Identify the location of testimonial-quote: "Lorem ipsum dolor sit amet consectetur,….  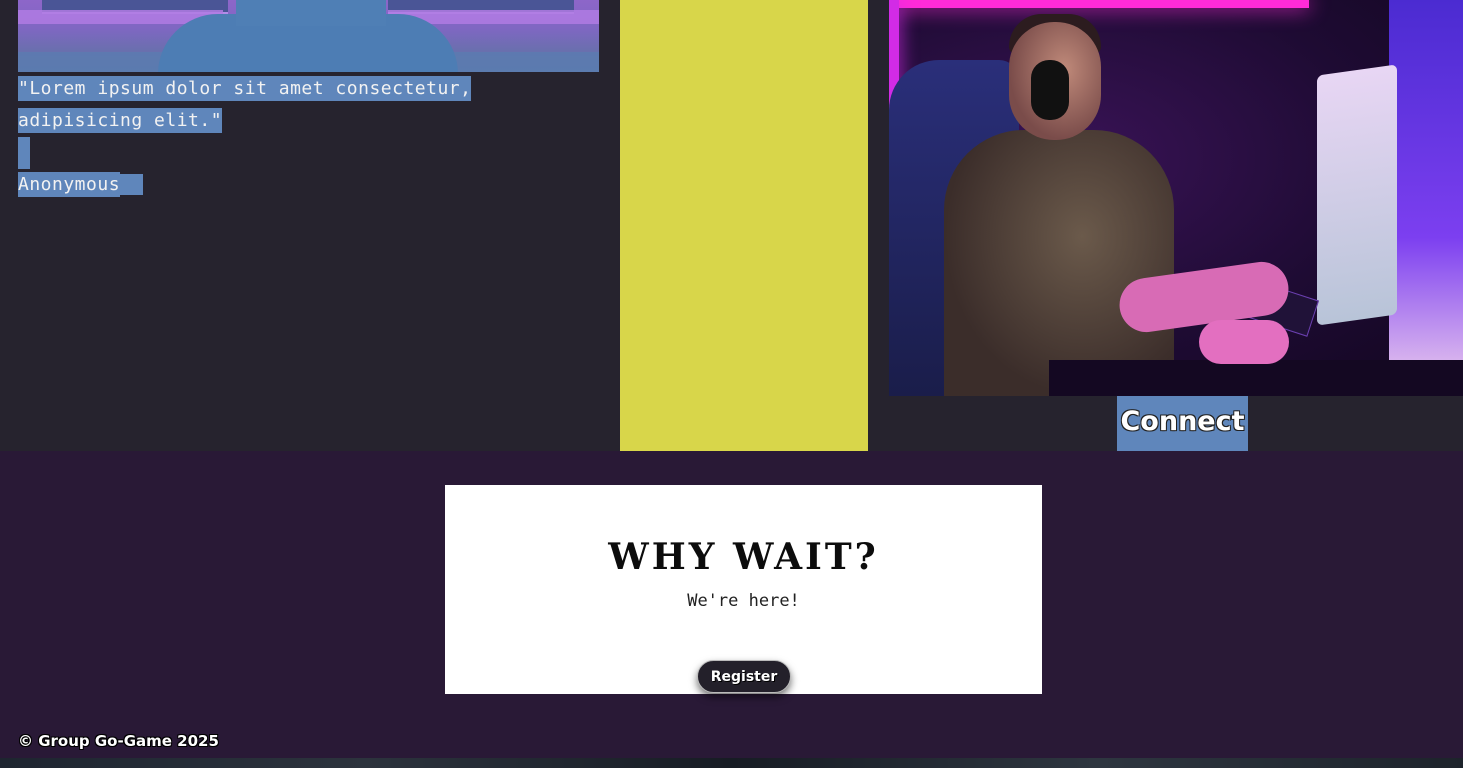
(278, 137).